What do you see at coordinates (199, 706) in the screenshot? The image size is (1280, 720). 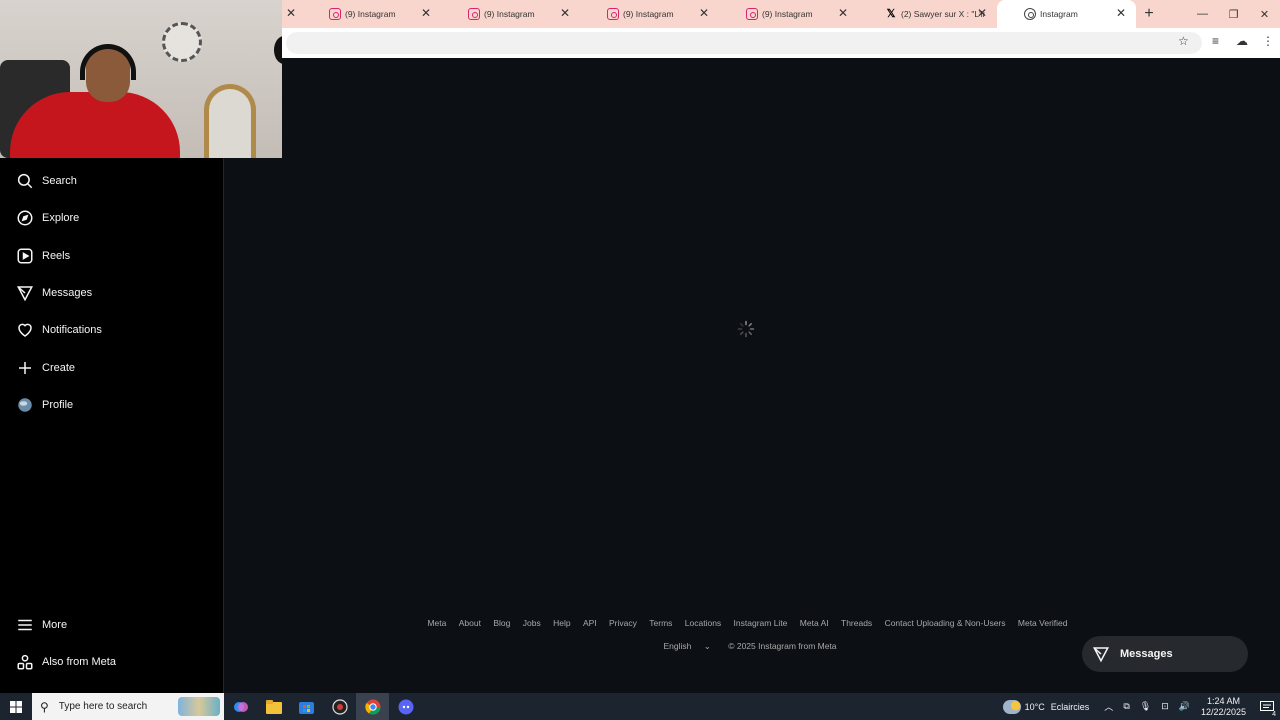 I see `search-highlight-image` at bounding box center [199, 706].